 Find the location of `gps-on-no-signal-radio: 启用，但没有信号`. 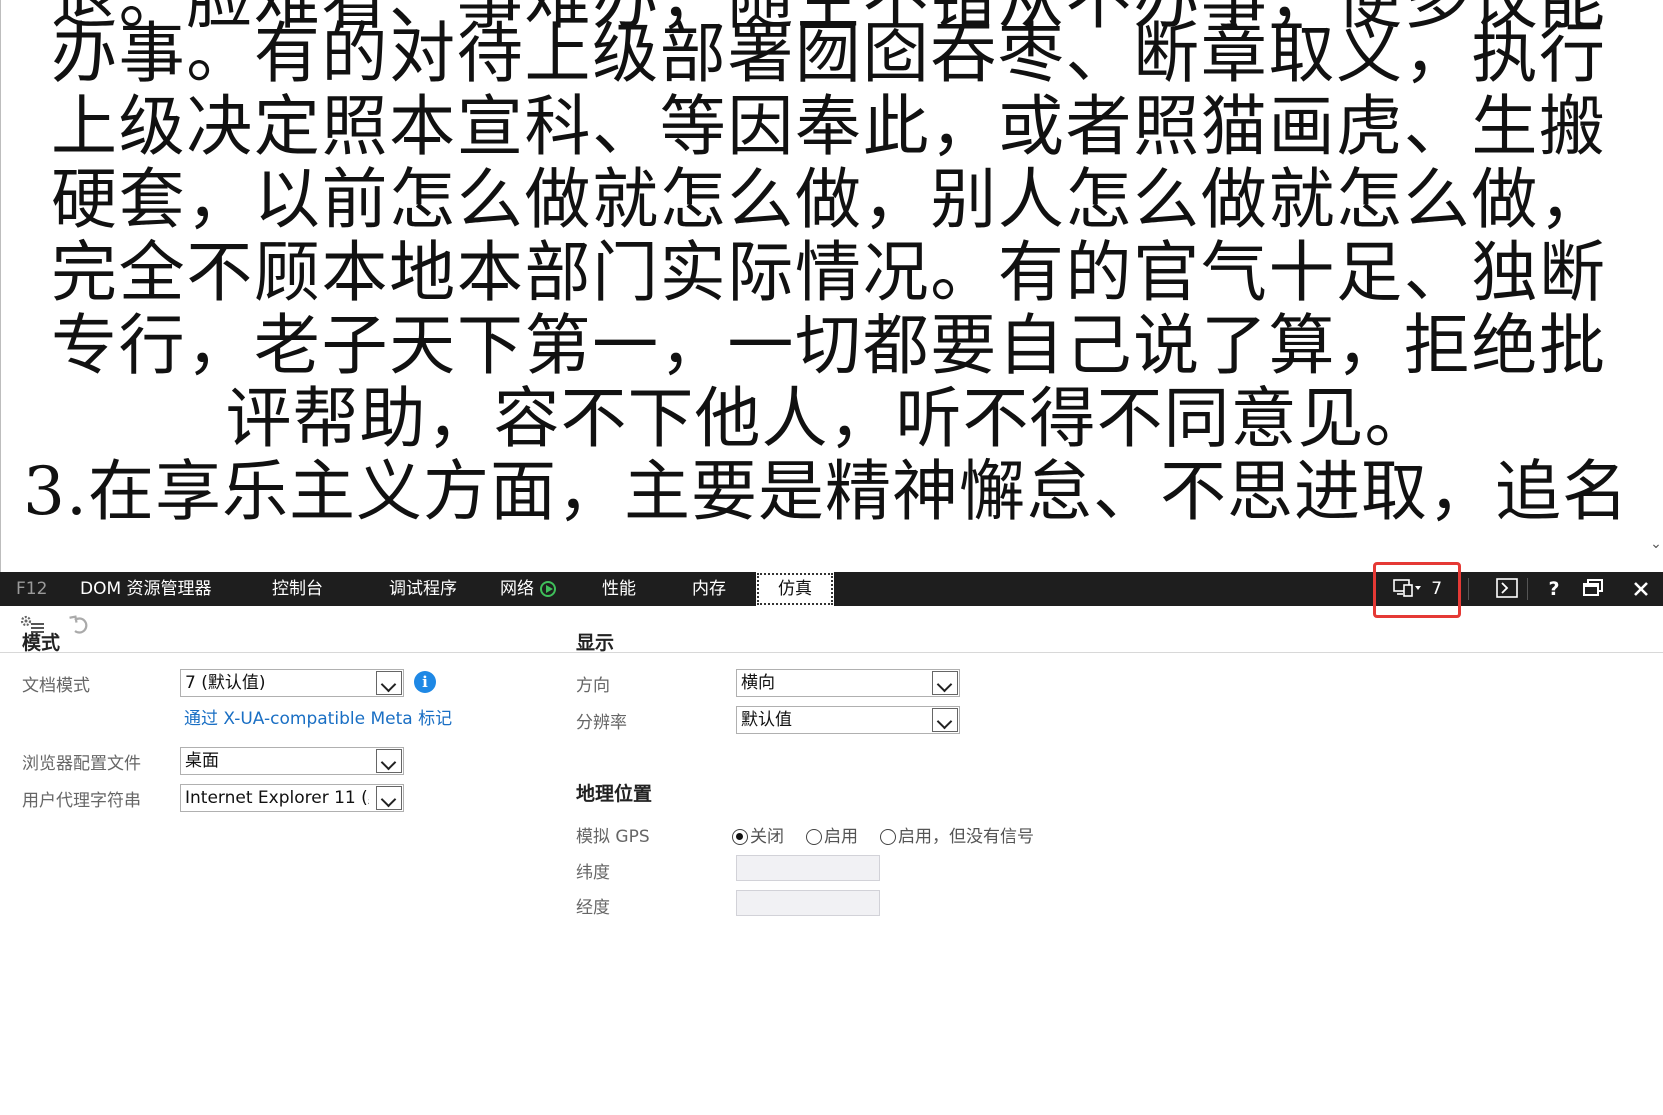

gps-on-no-signal-radio: 启用，但没有信号 is located at coordinates (957, 834).